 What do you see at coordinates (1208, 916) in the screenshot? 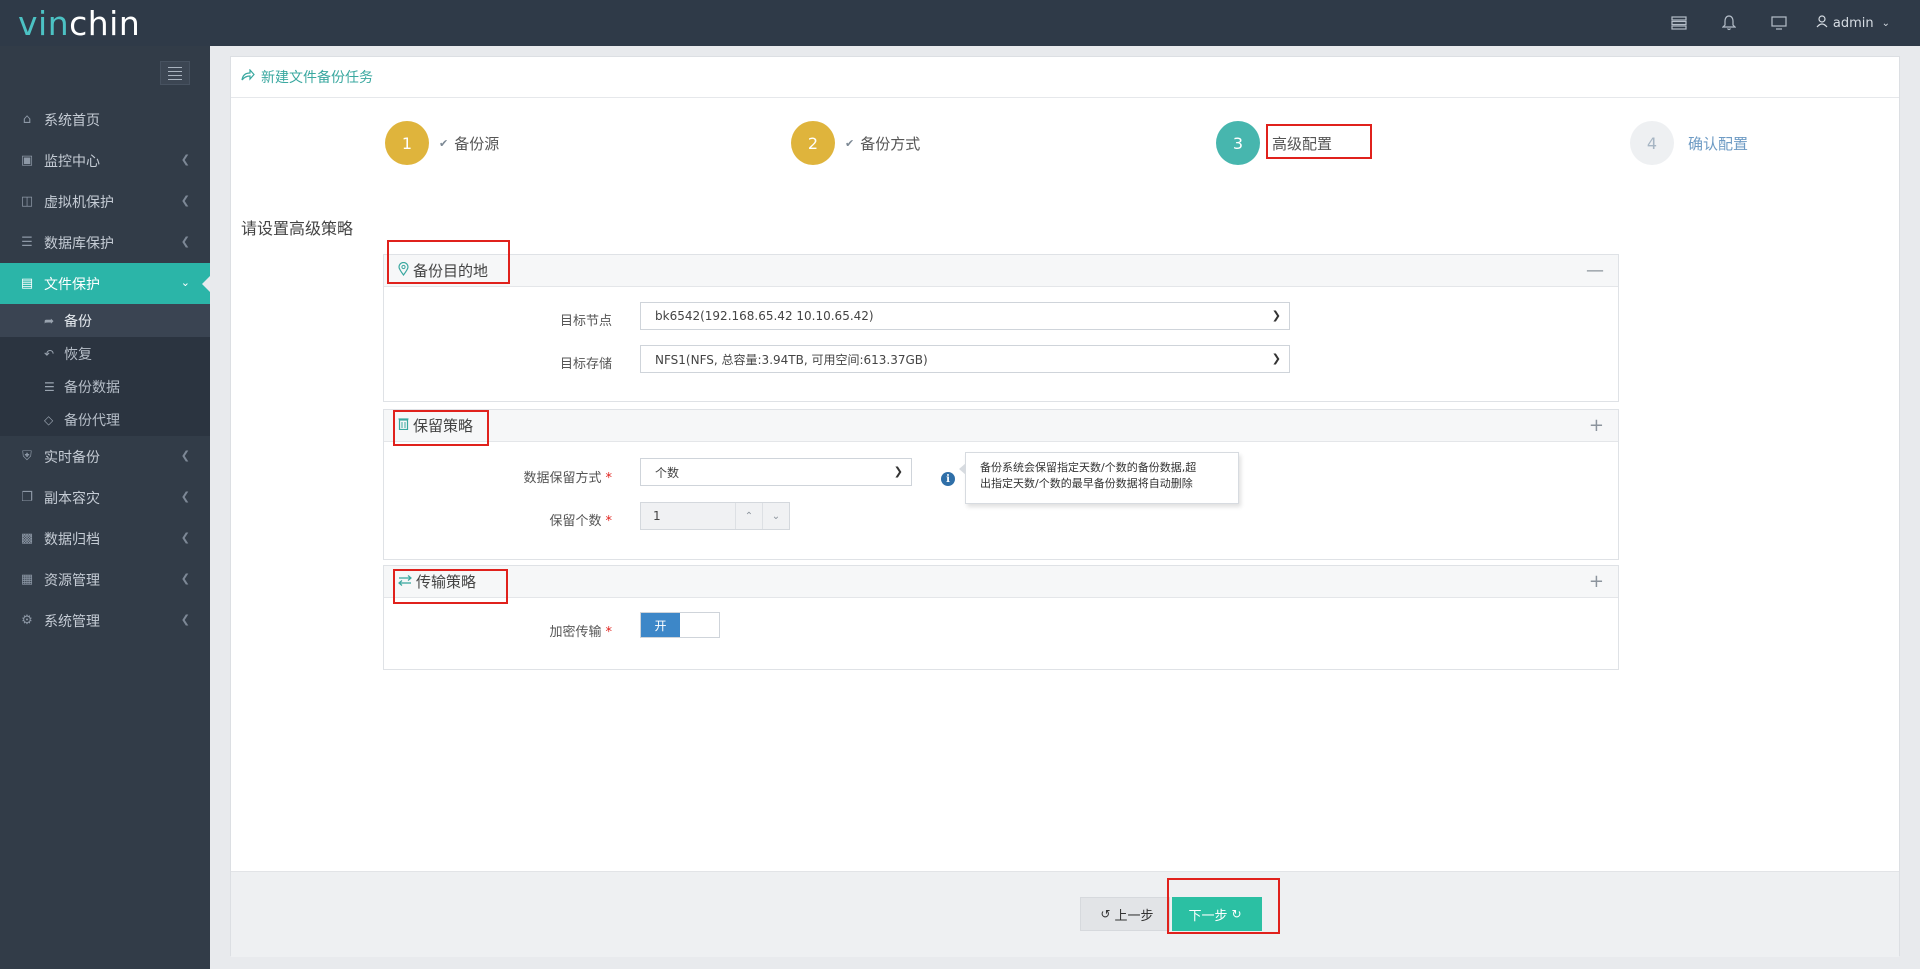
I see `button-label: 下一步` at bounding box center [1208, 916].